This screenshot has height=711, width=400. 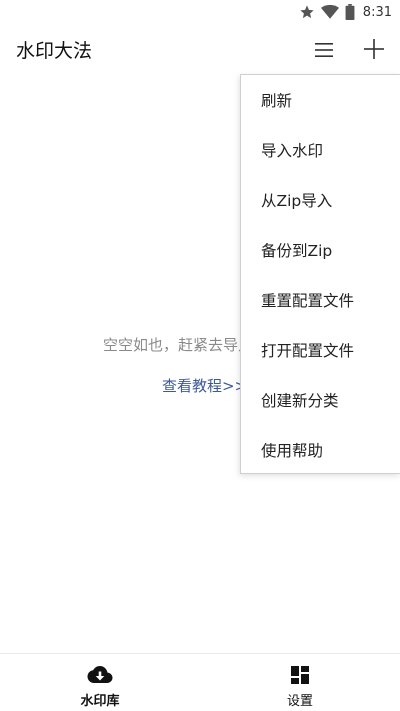 I want to click on nav-label-watermark-library: 水印库, so click(x=100, y=701).